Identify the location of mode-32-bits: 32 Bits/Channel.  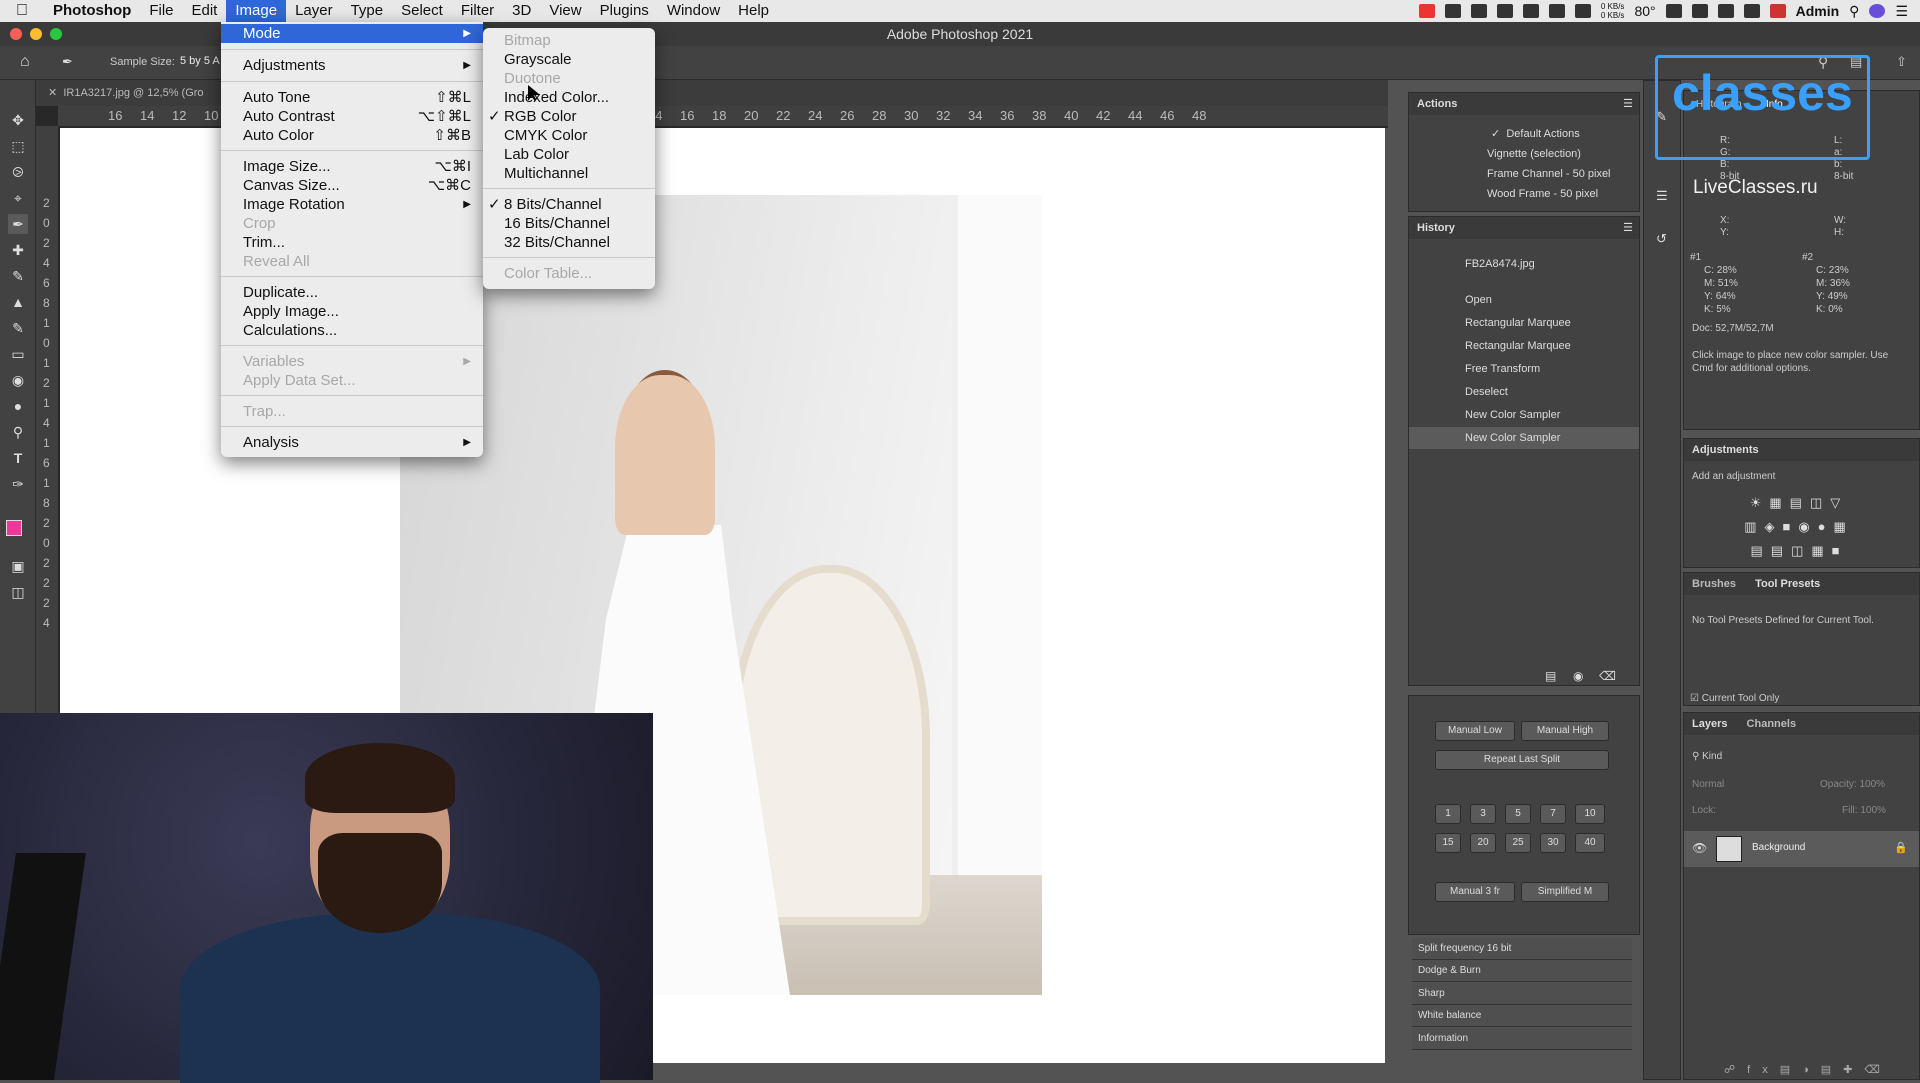
(569, 242).